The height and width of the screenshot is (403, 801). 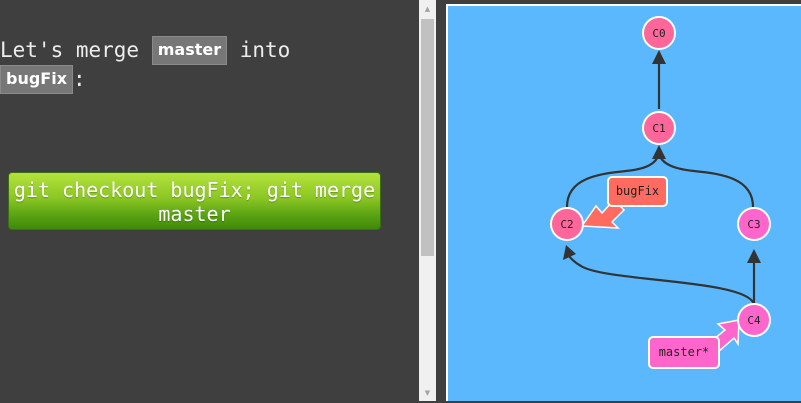 I want to click on instruction-text: Let's merge master into bugFix:, so click(x=200, y=65).